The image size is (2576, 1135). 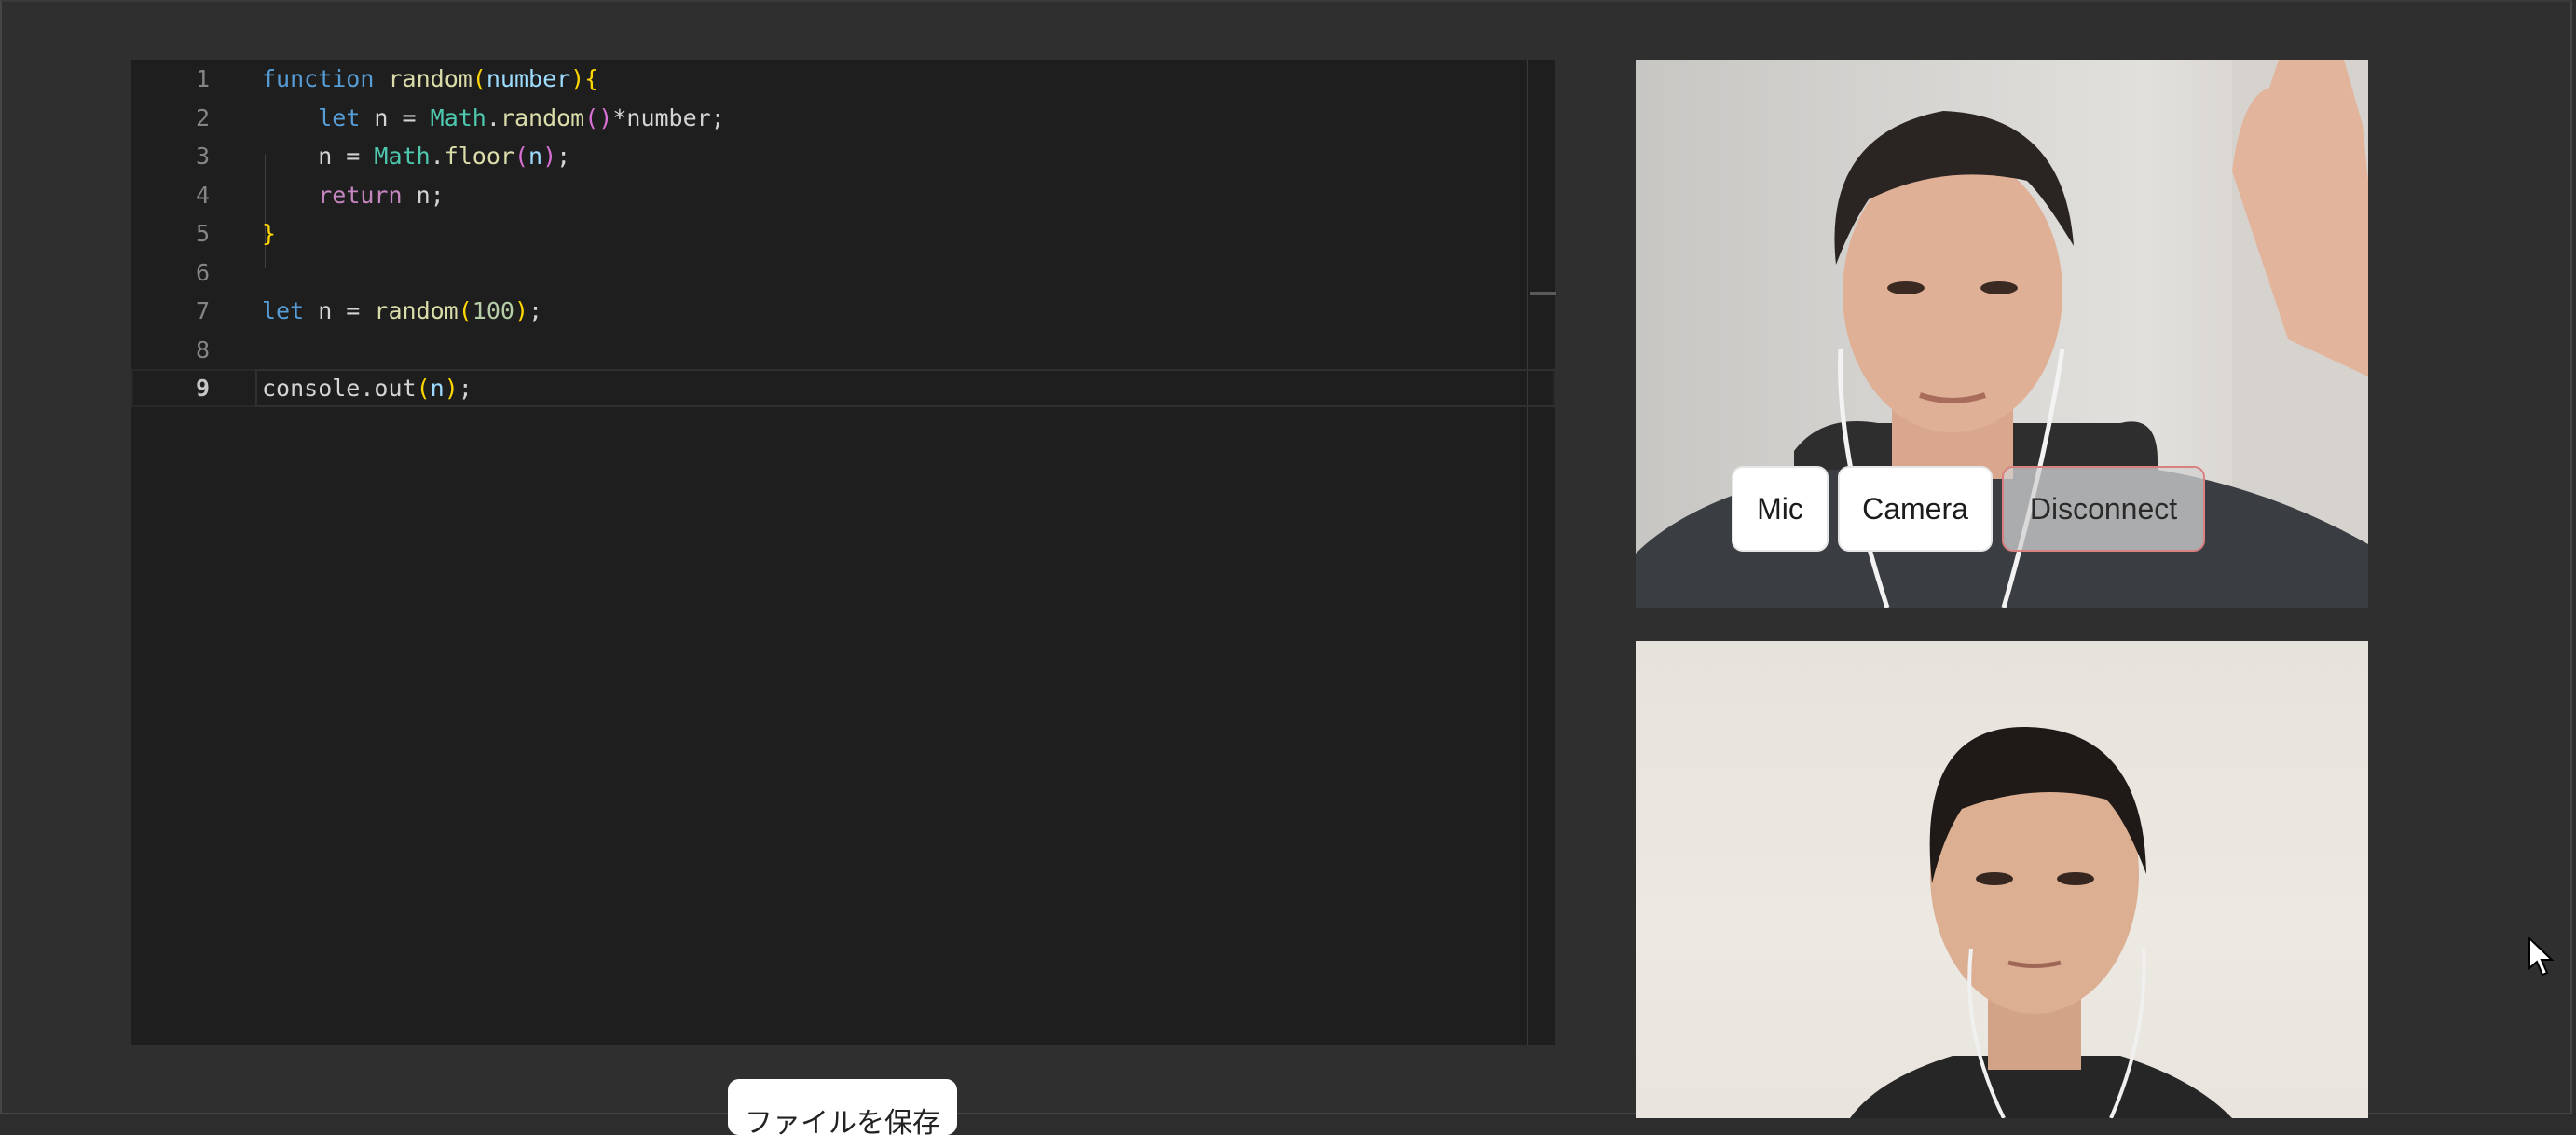 What do you see at coordinates (598, 117) in the screenshot?
I see `code-token: ()` at bounding box center [598, 117].